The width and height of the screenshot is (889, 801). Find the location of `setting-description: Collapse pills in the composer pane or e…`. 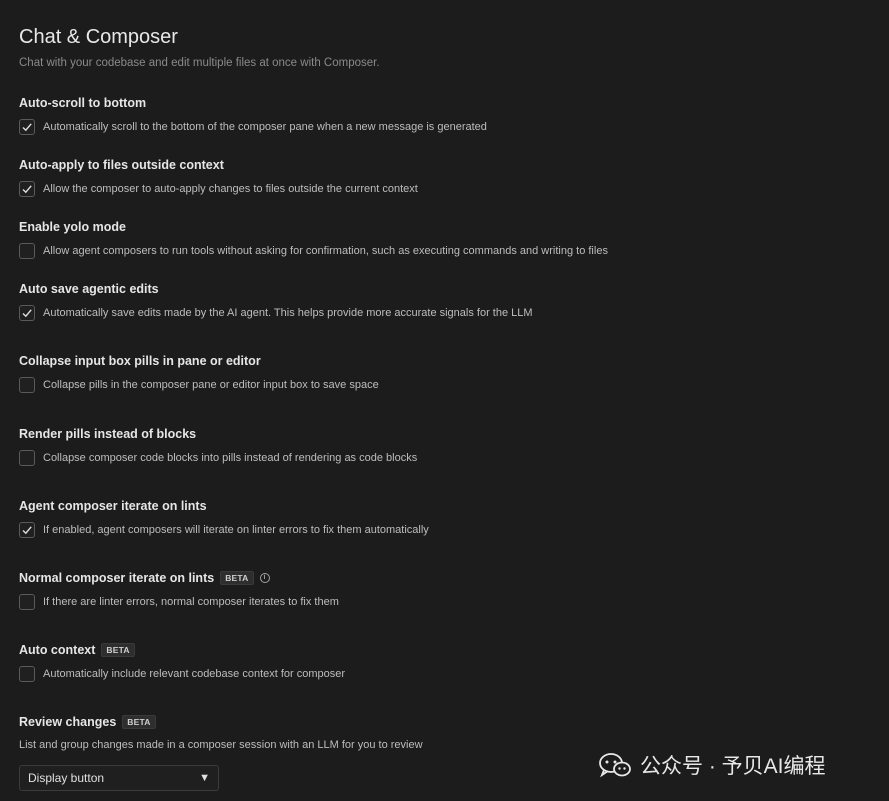

setting-description: Collapse pills in the composer pane or e… is located at coordinates (211, 385).